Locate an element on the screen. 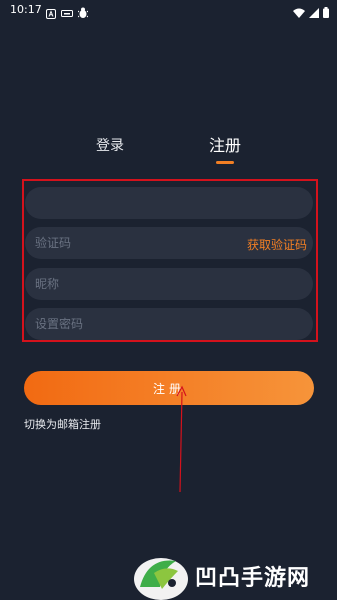  nickname-field is located at coordinates (169, 284).